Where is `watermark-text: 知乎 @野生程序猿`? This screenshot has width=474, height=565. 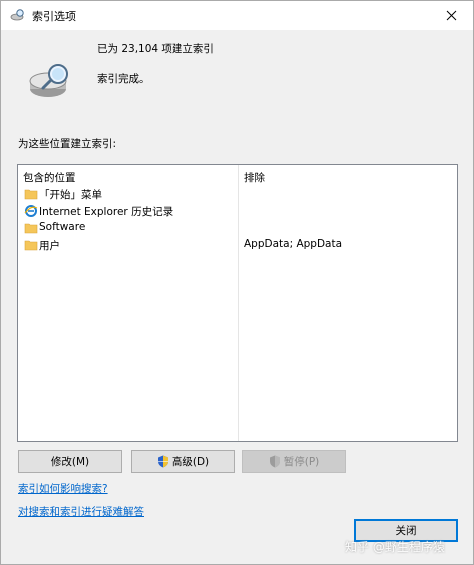 watermark-text: 知乎 @野生程序猿 is located at coordinates (395, 547).